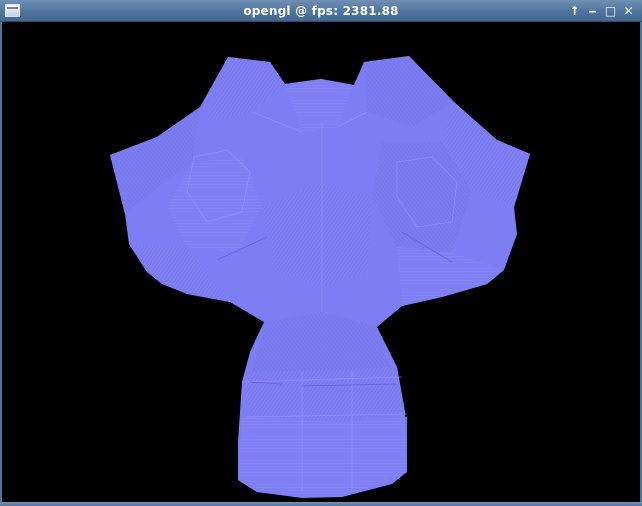 The width and height of the screenshot is (642, 506). What do you see at coordinates (610, 11) in the screenshot?
I see `maximize-icon: □` at bounding box center [610, 11].